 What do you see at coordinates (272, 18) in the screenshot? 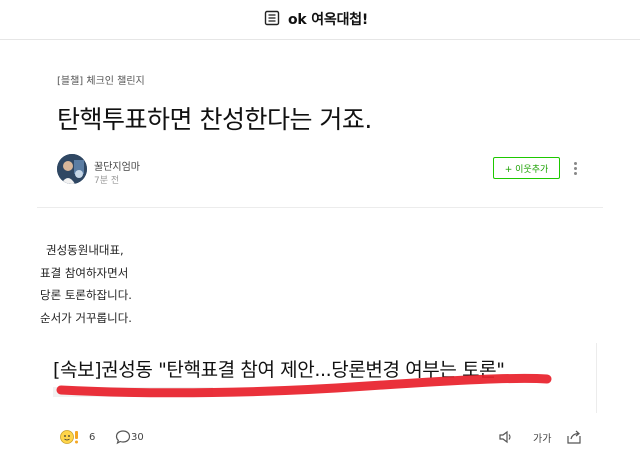
I see `list-icon` at bounding box center [272, 18].